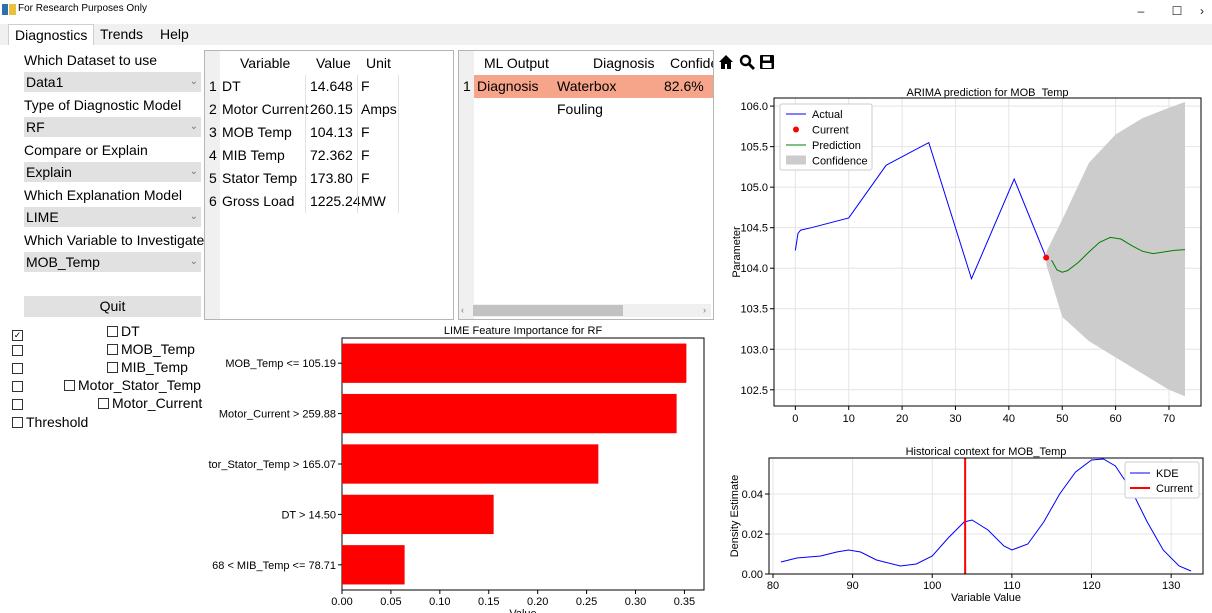  I want to click on floppy-icon, so click(767, 64).